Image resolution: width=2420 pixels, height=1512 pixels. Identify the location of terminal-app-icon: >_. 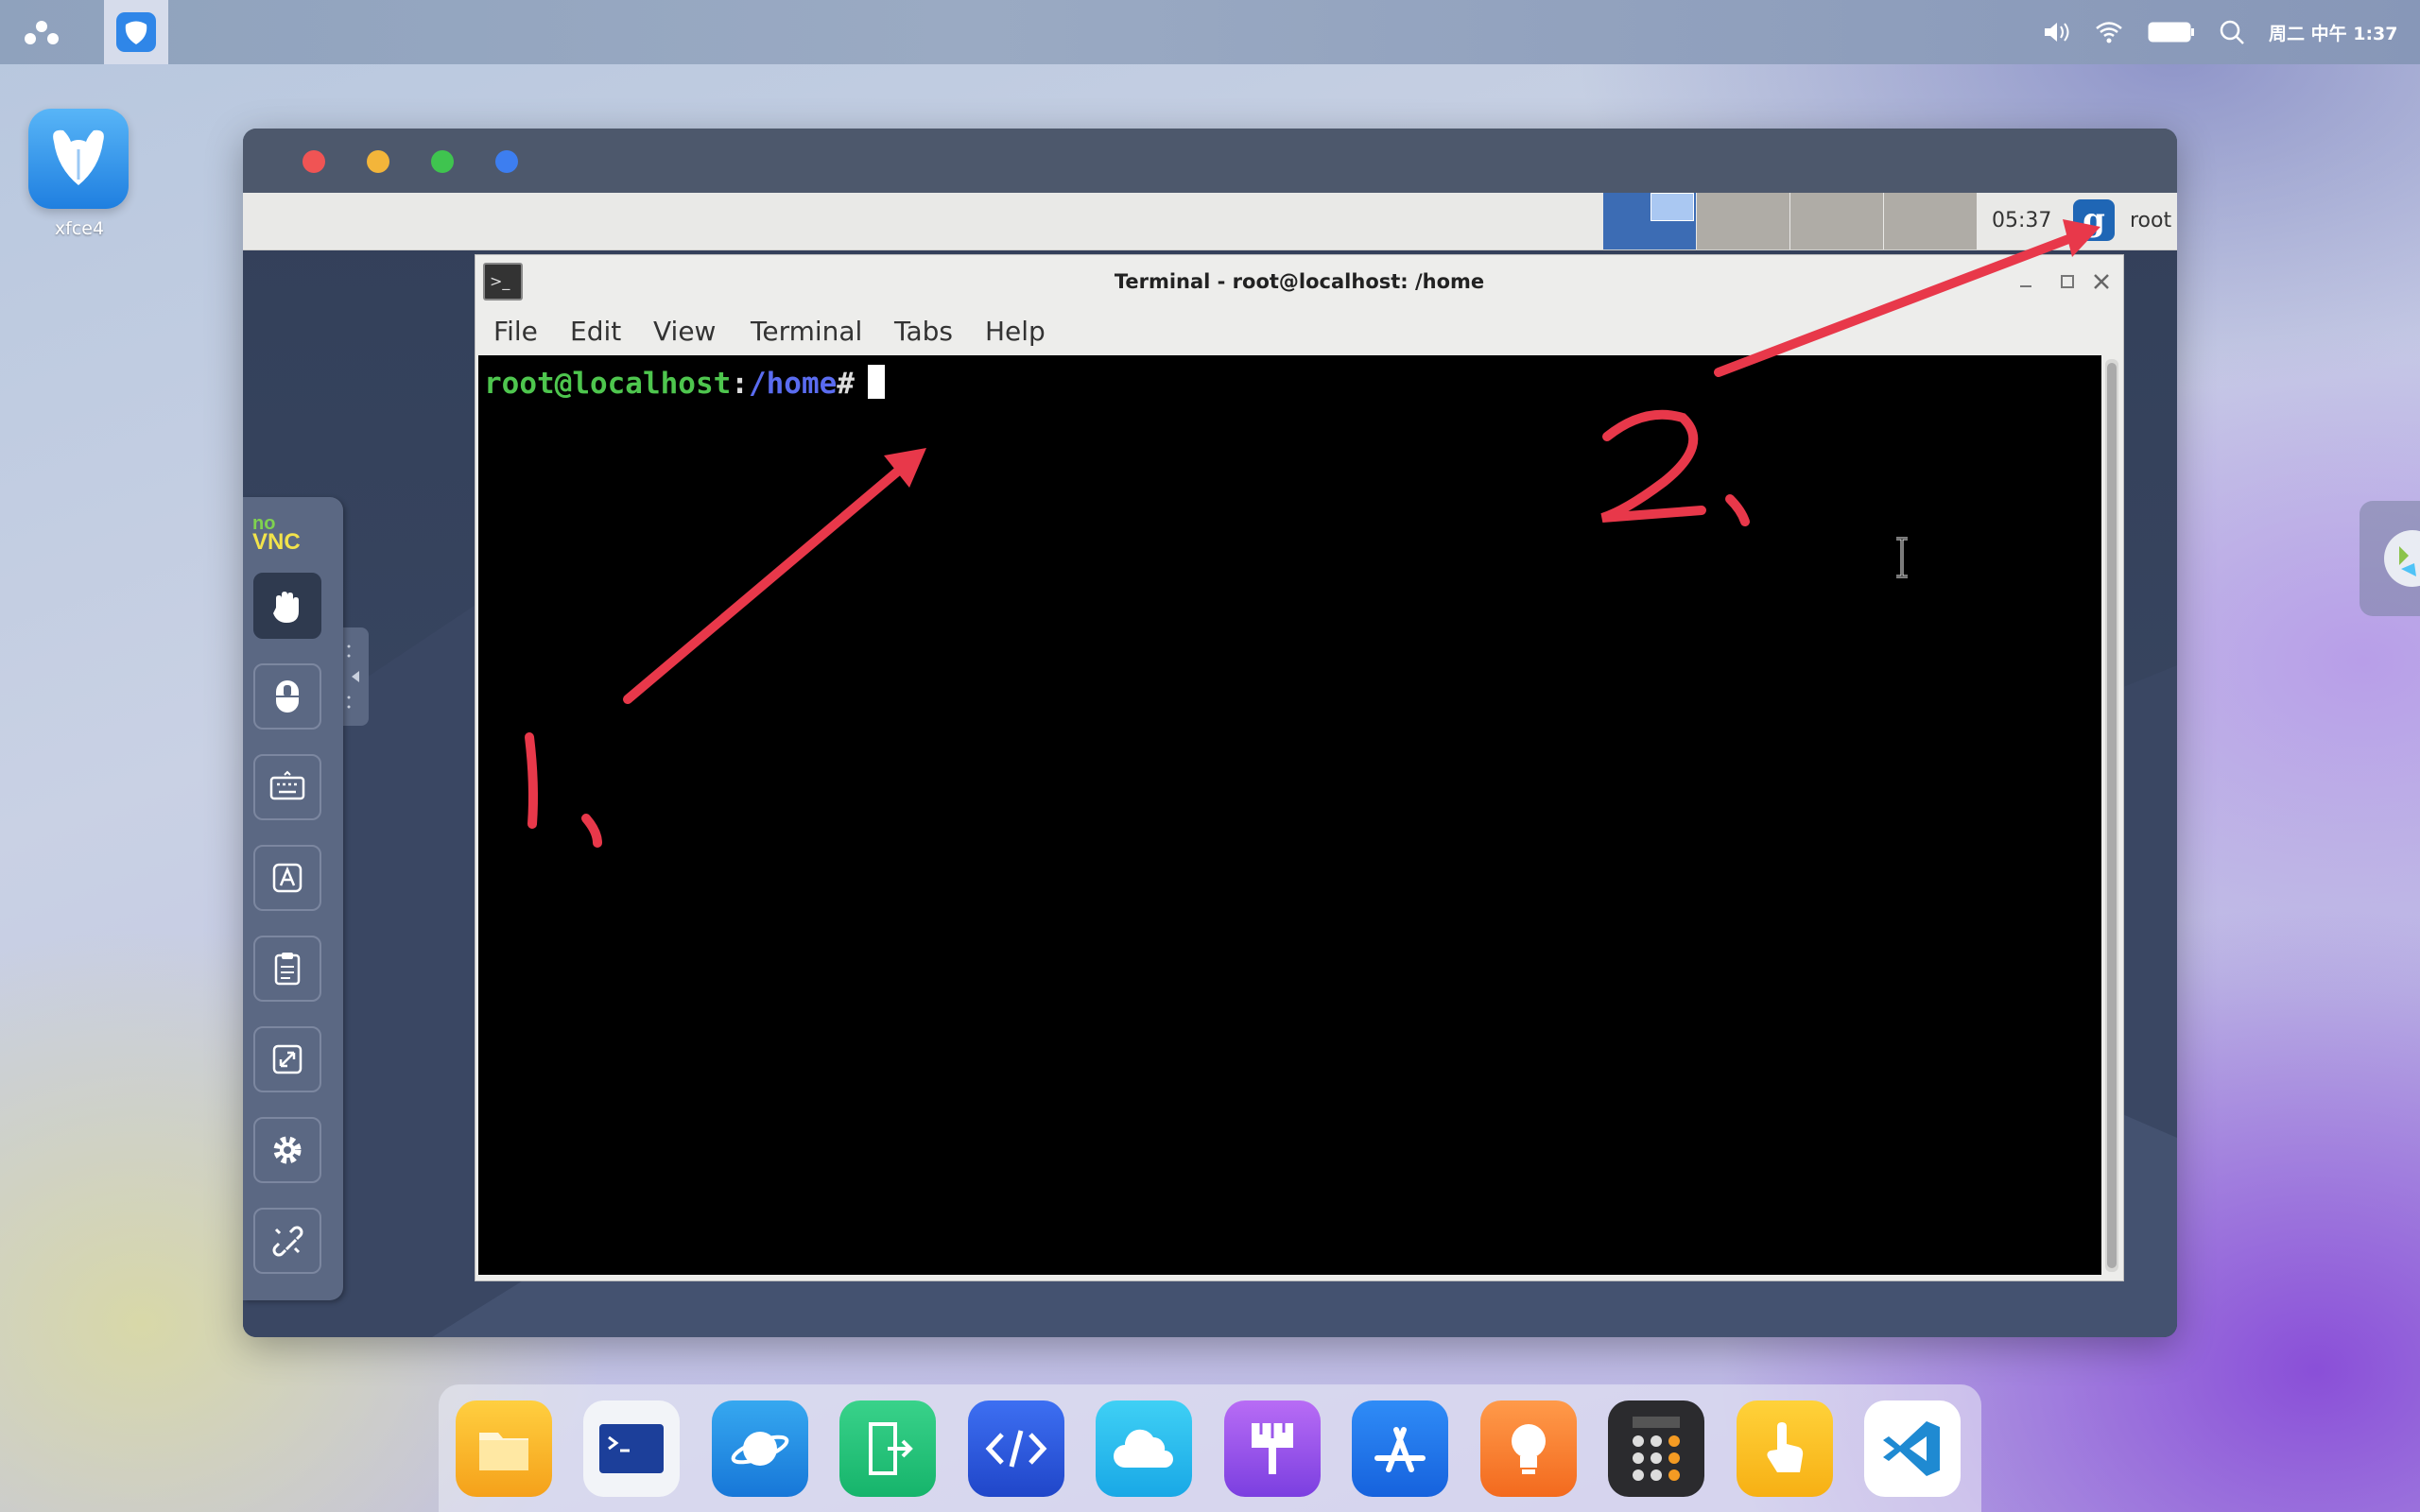
(503, 282).